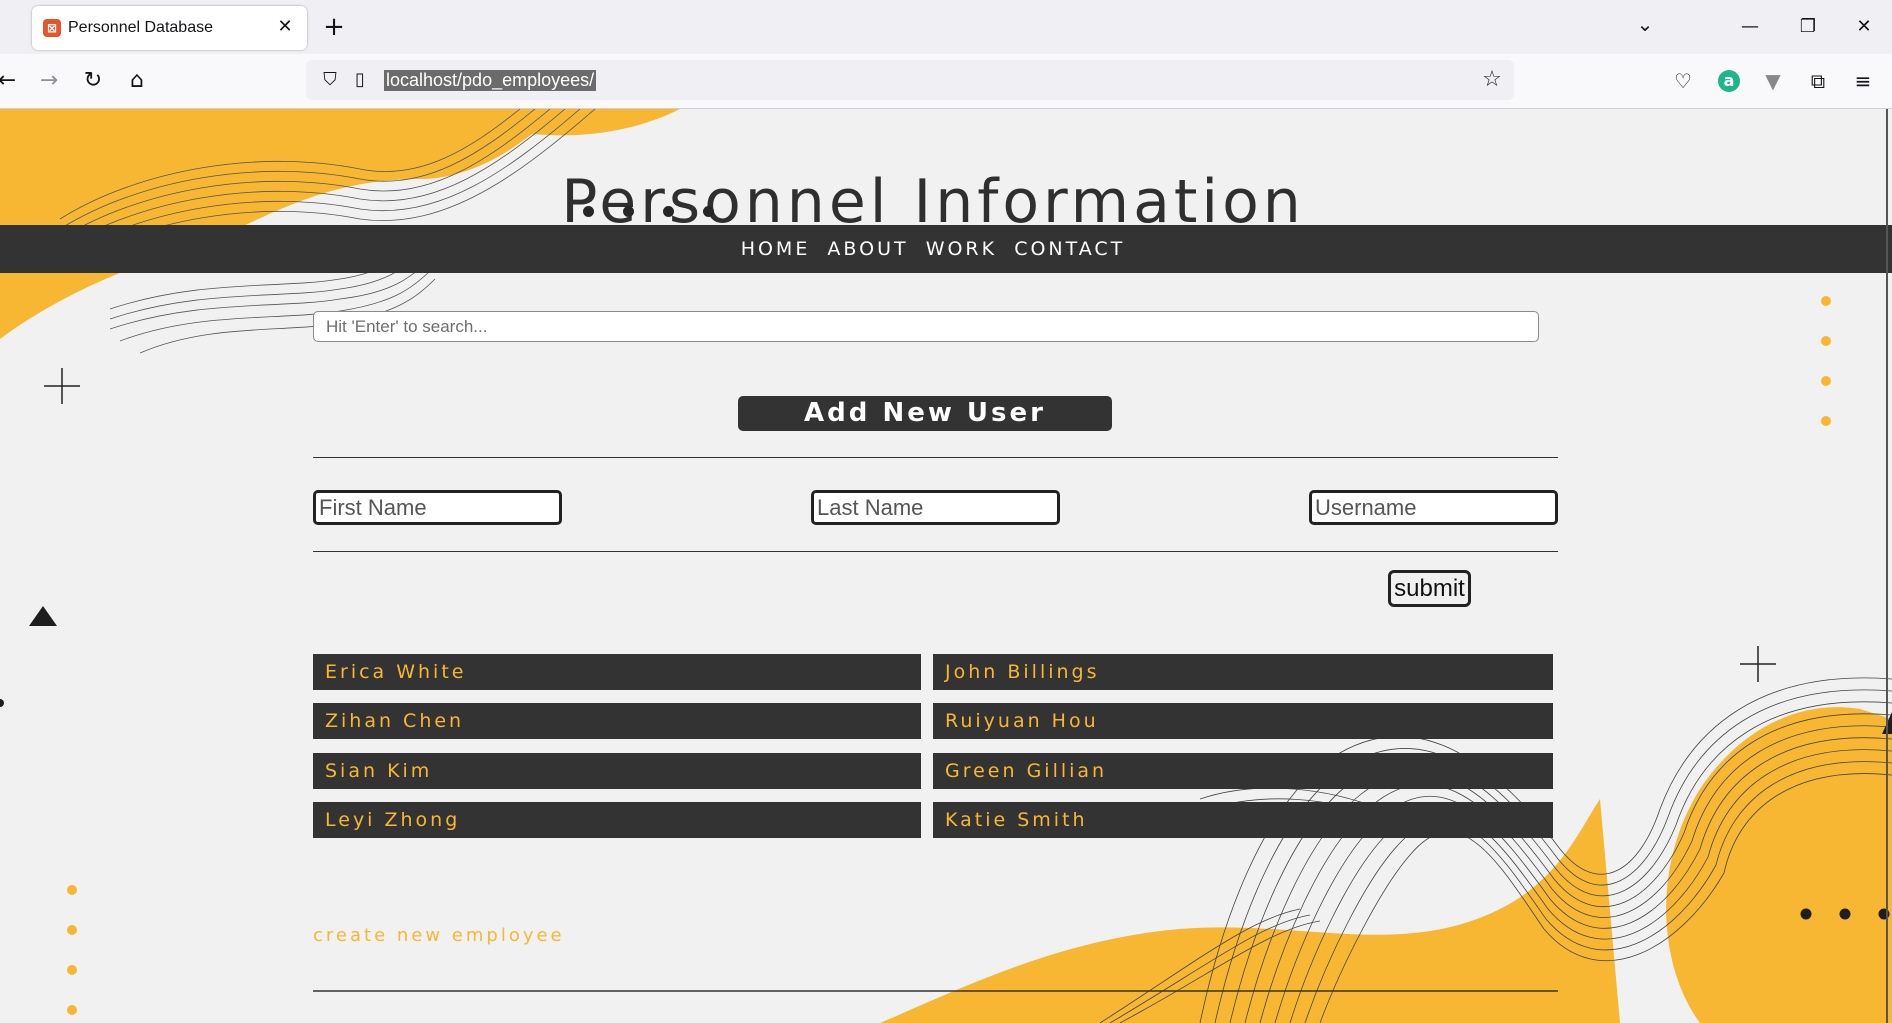  Describe the element at coordinates (1243, 672) in the screenshot. I see `employee-item: John Billings` at that location.